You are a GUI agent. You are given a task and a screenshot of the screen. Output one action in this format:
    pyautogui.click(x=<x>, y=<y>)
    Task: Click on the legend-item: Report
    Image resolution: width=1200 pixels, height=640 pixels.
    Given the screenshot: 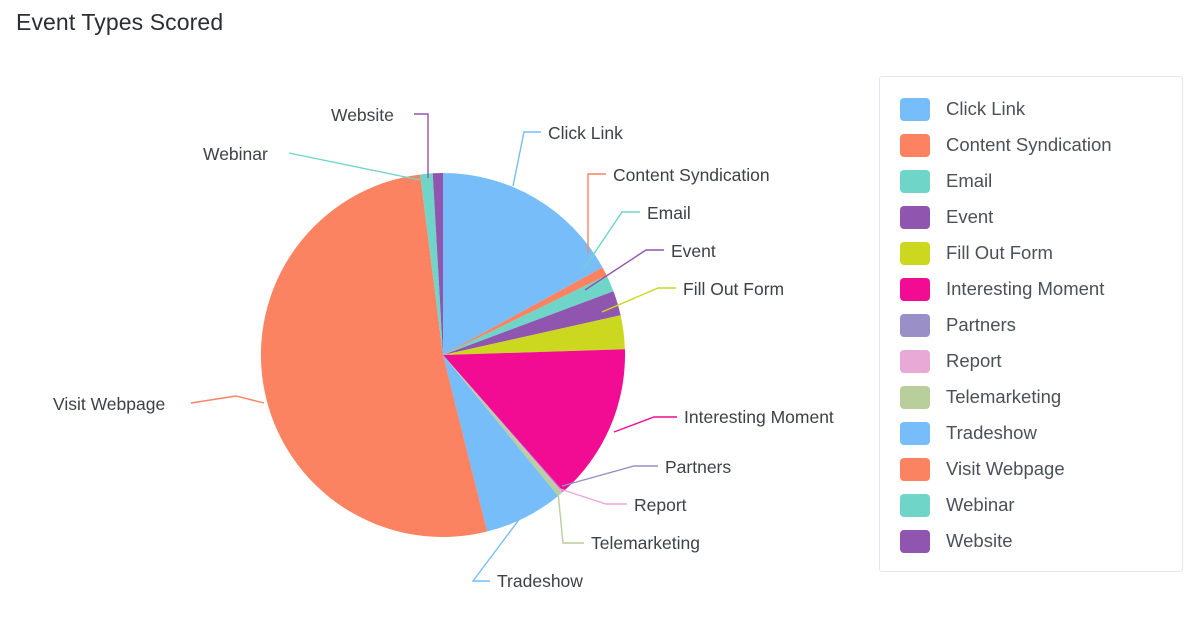 What is the action you would take?
    pyautogui.click(x=1031, y=361)
    